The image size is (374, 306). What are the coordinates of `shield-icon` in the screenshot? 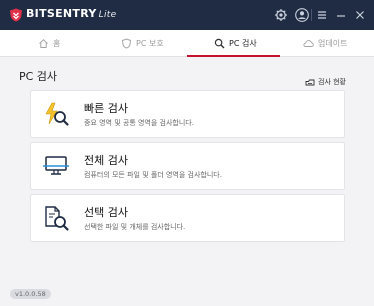 It's located at (126, 43).